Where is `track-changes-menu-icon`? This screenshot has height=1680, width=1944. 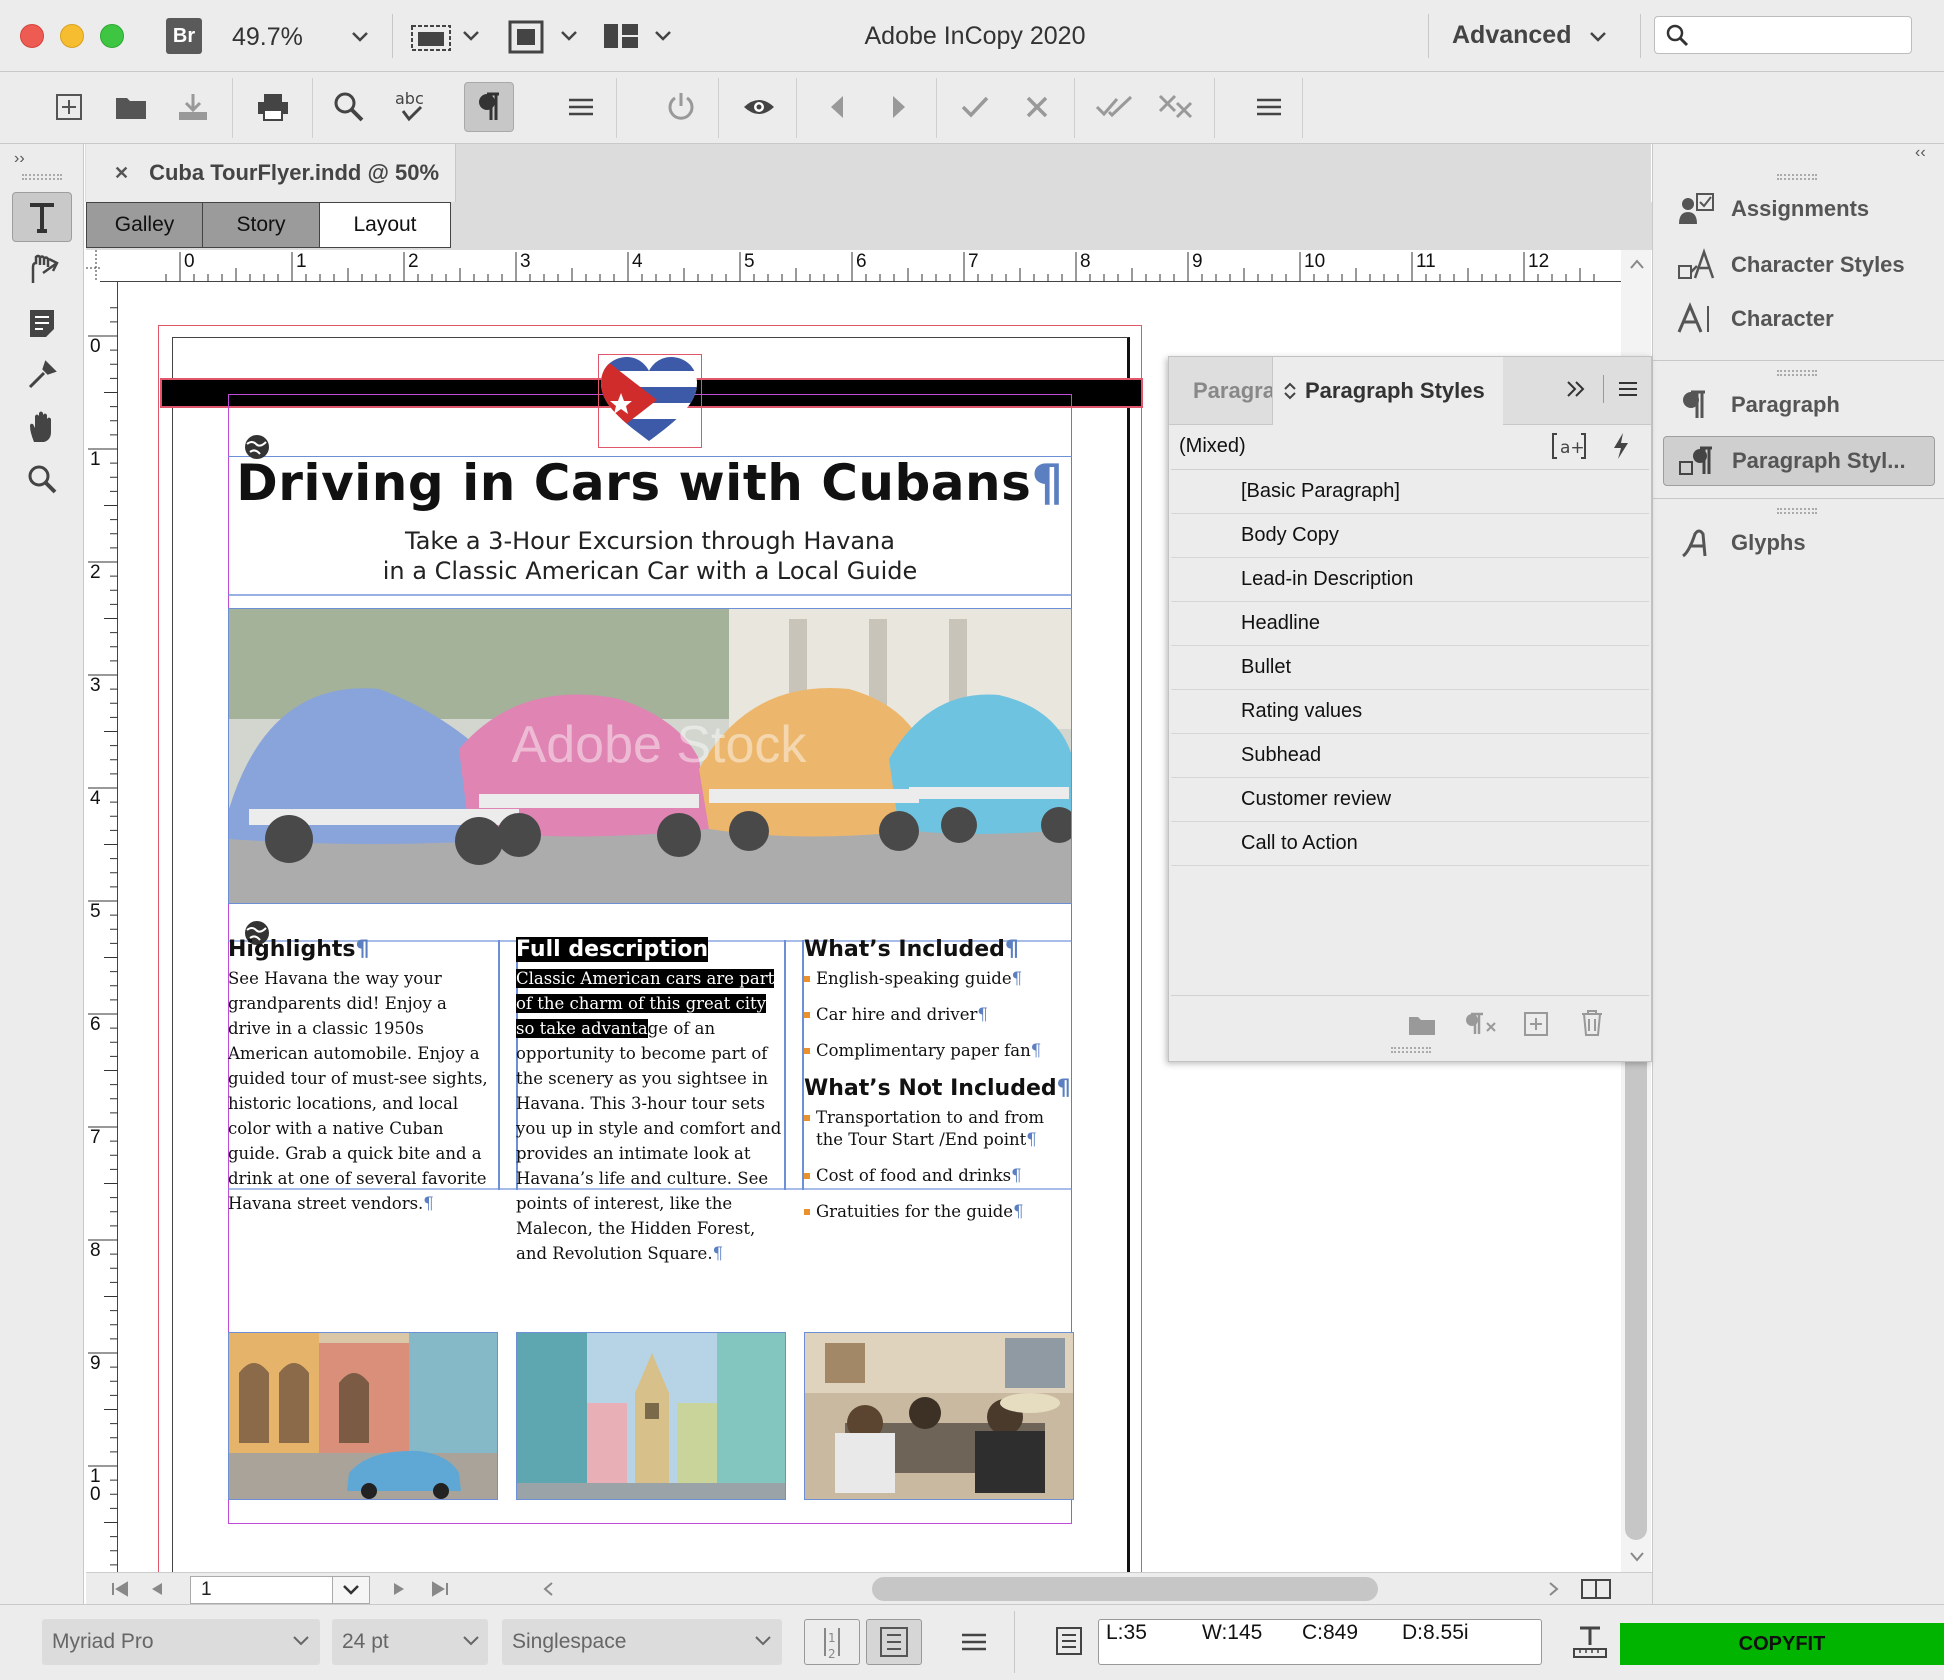
track-changes-menu-icon is located at coordinates (1269, 107).